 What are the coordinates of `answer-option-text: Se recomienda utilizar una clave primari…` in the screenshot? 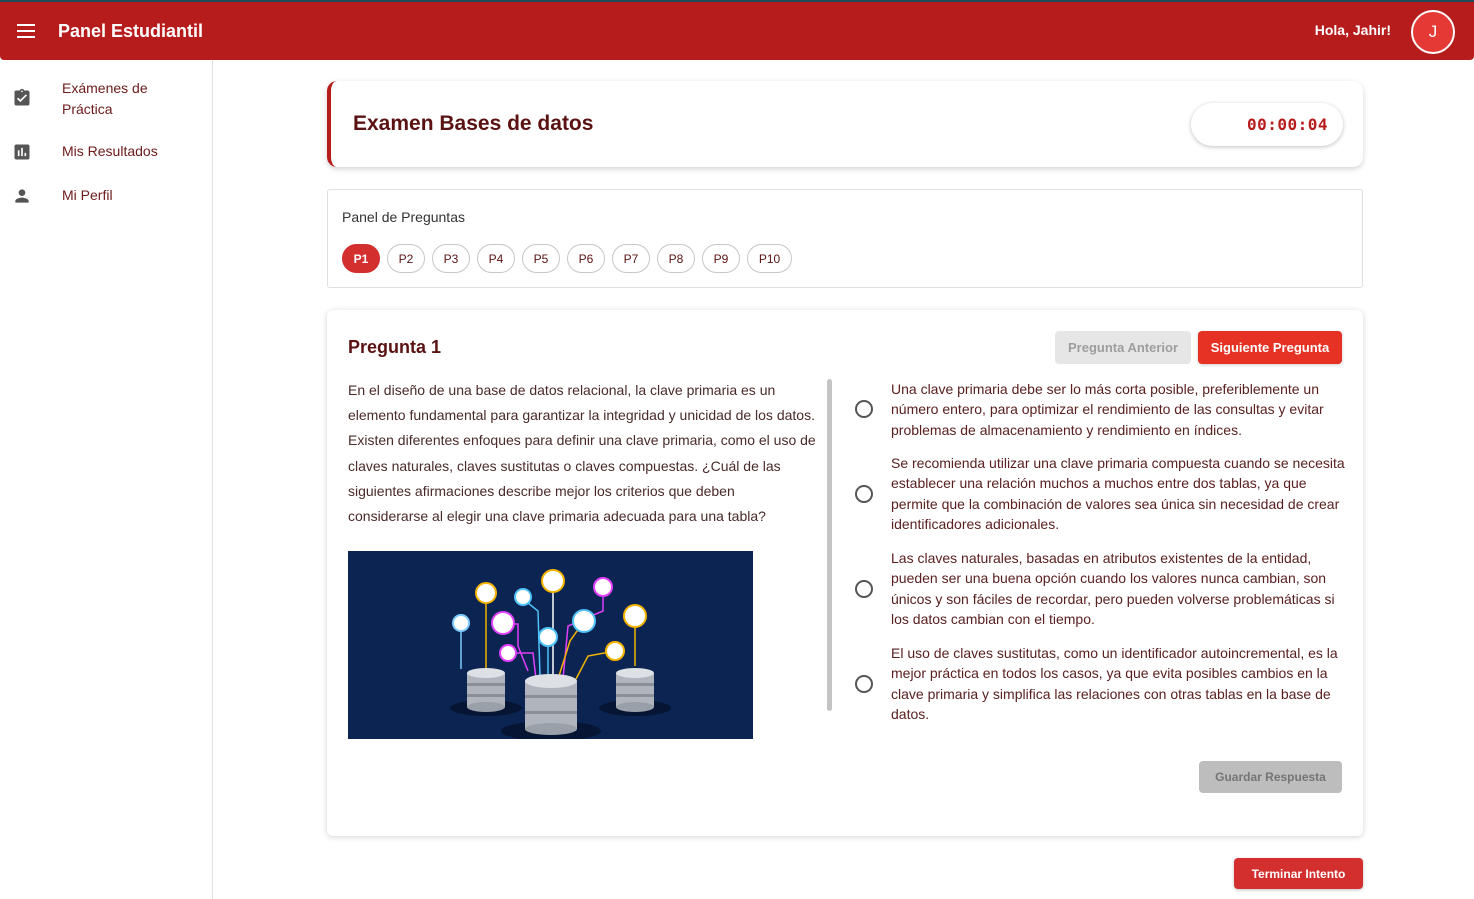 It's located at (1118, 493).